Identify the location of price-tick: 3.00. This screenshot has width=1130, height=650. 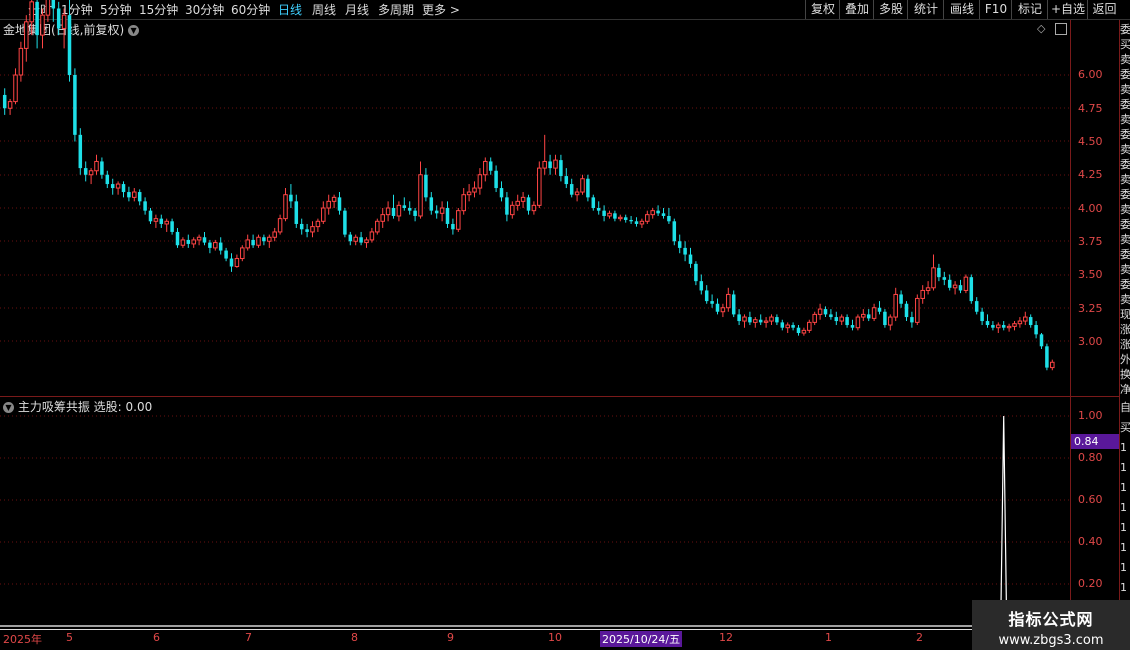
(1090, 341).